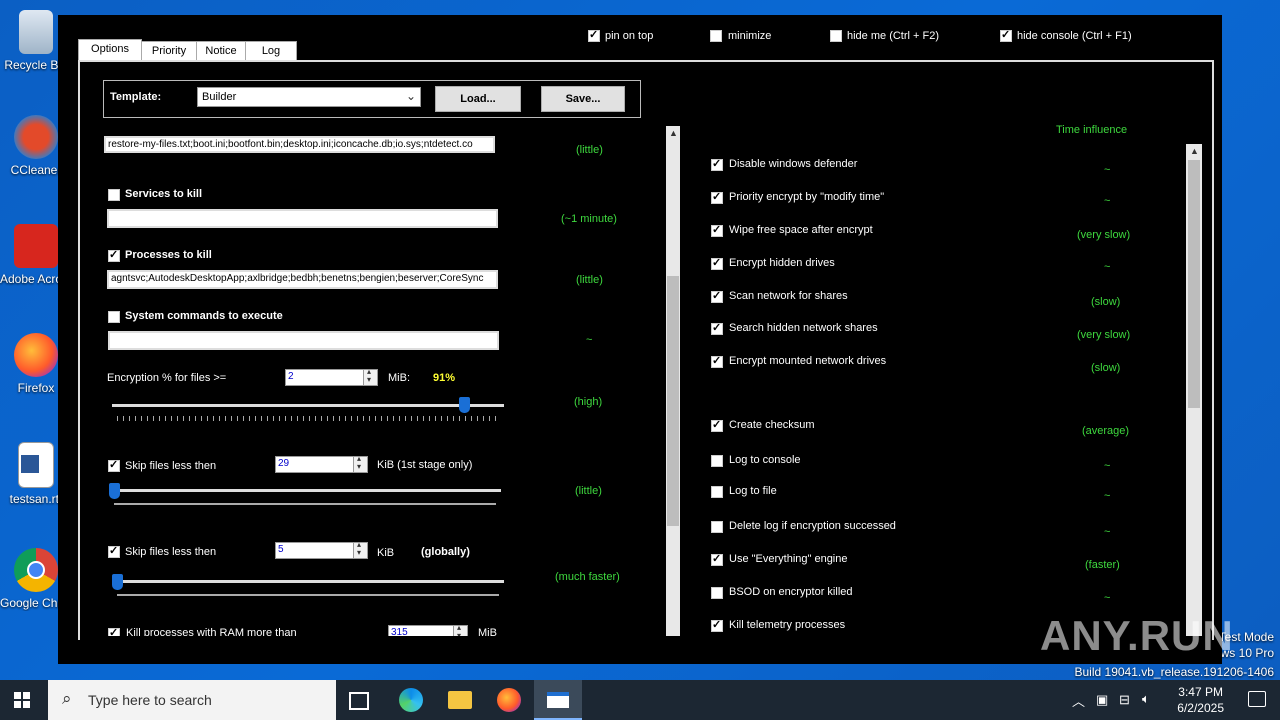 The width and height of the screenshot is (1280, 720). What do you see at coordinates (284, 463) in the screenshot?
I see `skip-files-stage1-value: 29` at bounding box center [284, 463].